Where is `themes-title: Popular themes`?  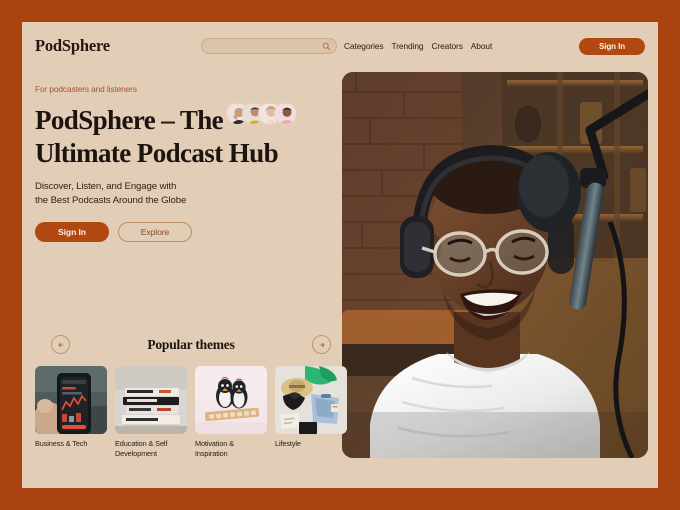
themes-title: Popular themes is located at coordinates (191, 344).